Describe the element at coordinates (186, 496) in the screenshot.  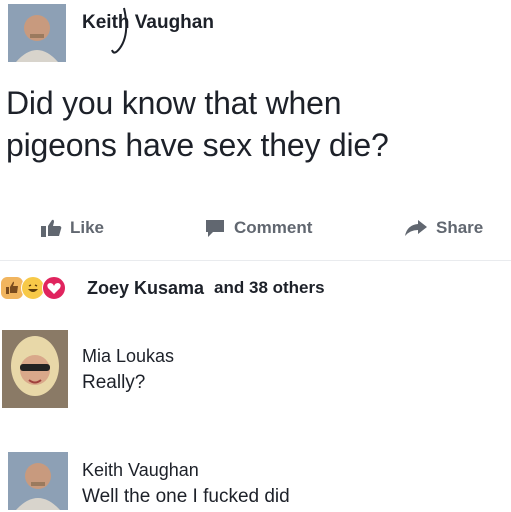
I see `comment-text: Well the one I fucked did` at that location.